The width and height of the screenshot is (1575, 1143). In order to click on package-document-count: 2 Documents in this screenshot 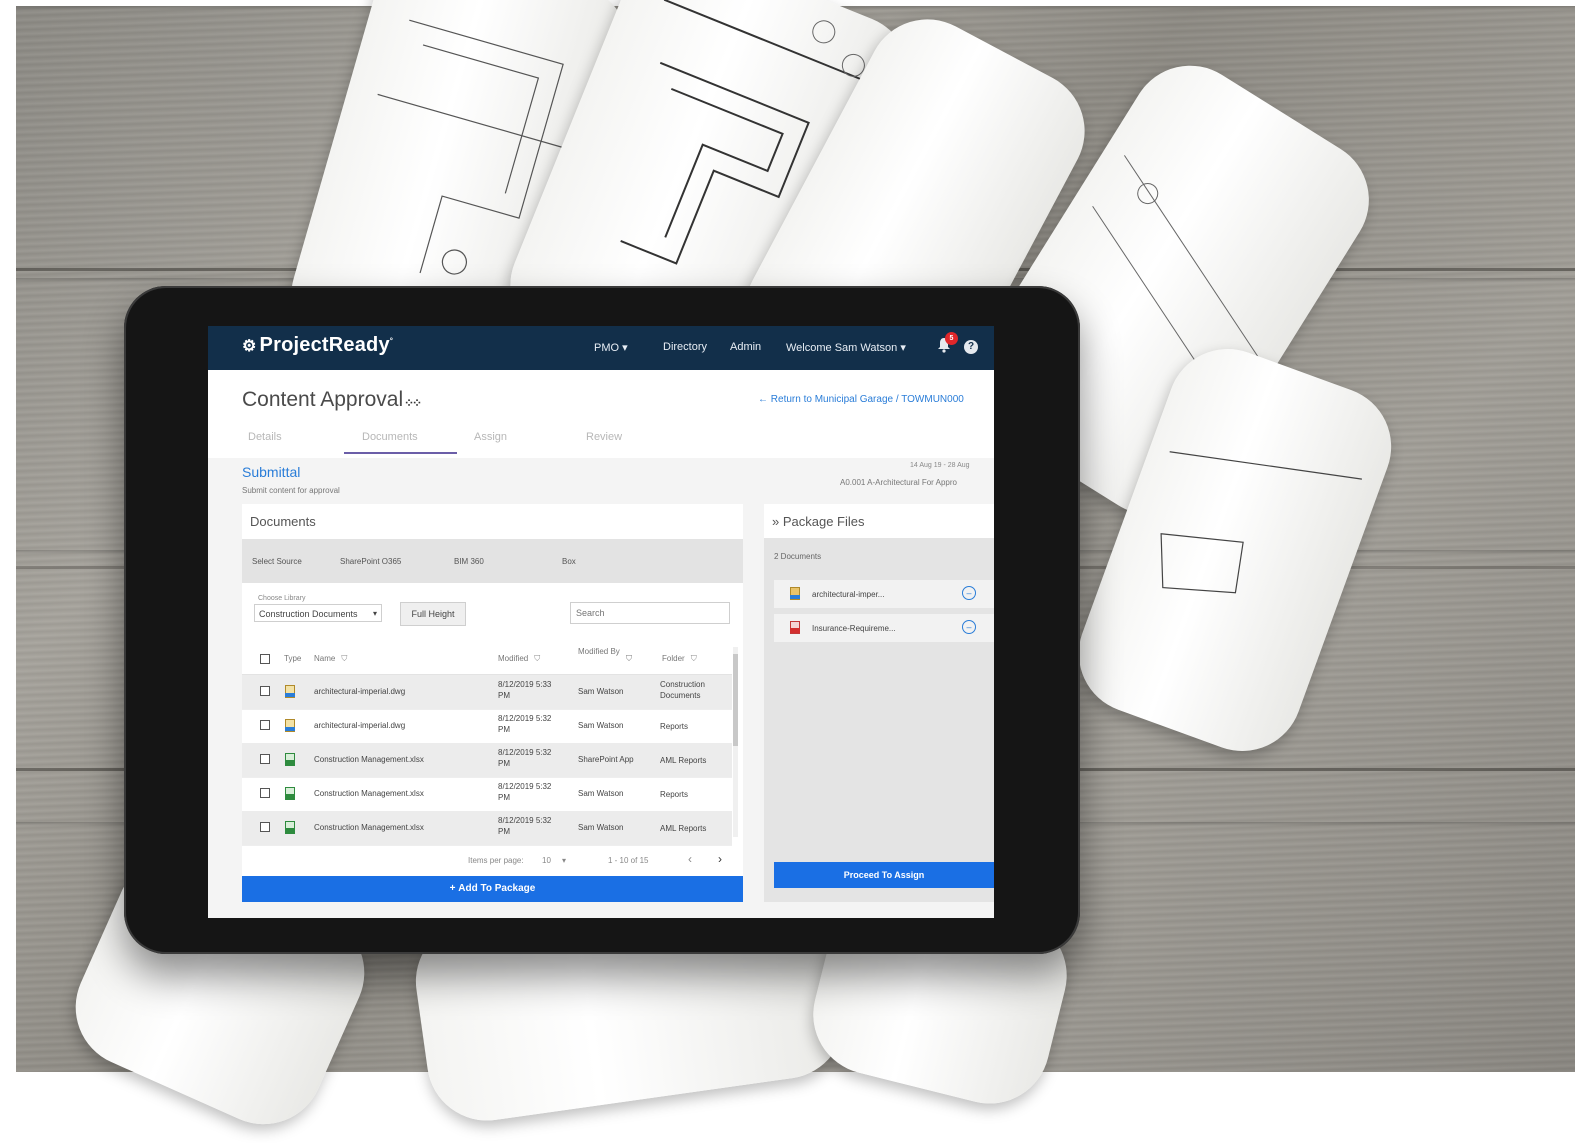, I will do `click(798, 556)`.